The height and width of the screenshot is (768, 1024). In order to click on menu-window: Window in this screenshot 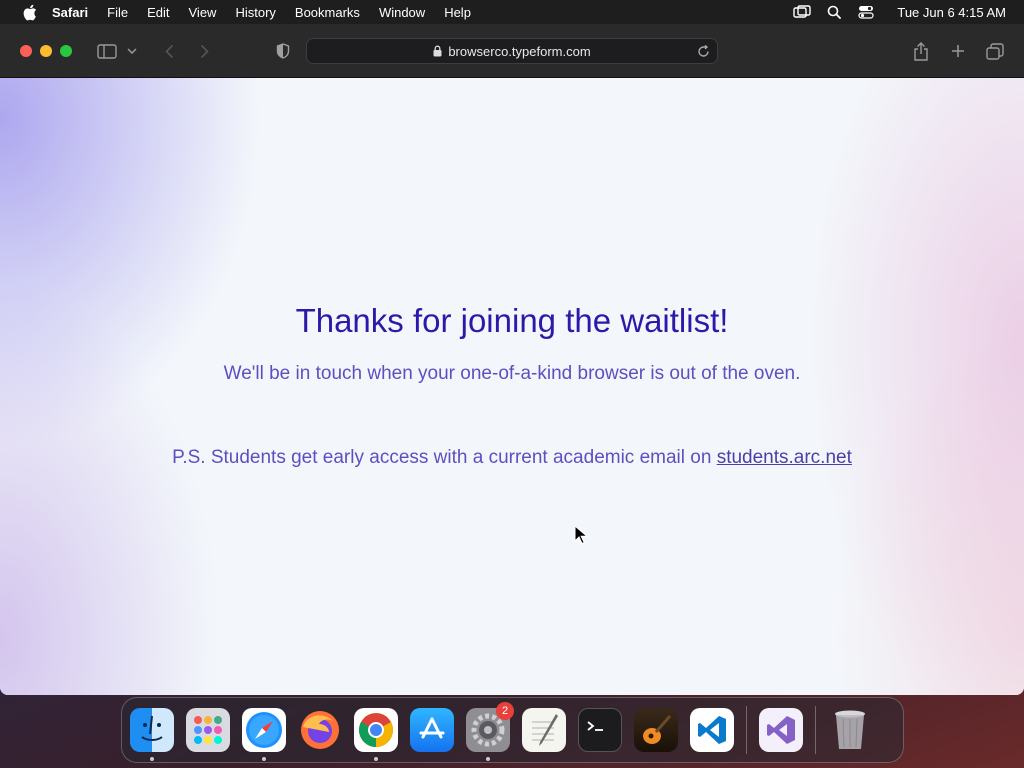, I will do `click(402, 12)`.